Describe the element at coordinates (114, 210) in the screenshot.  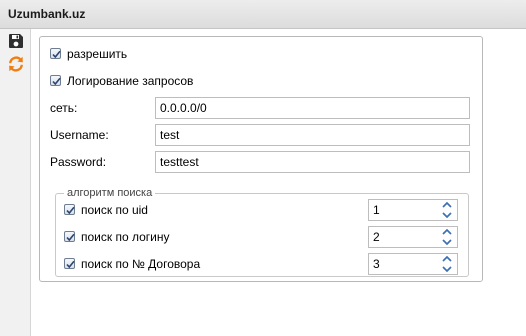
I see `search-by-uid-label: поиск по uid` at that location.